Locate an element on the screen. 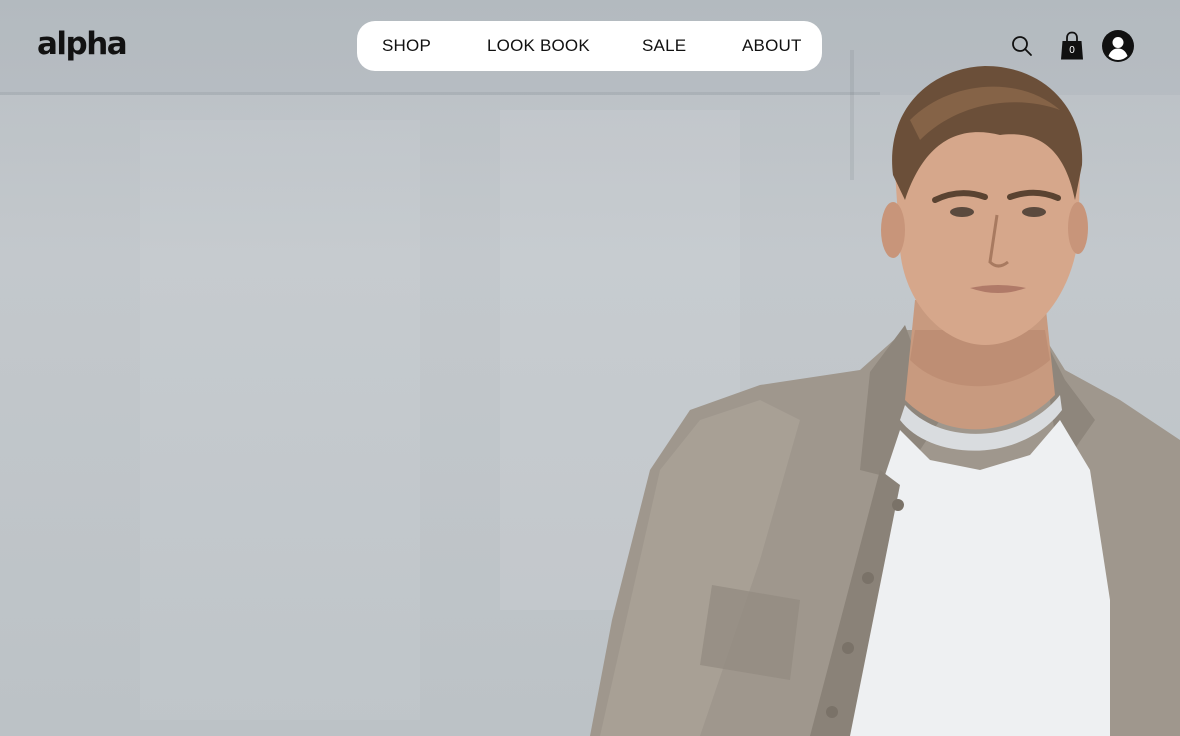  main-nav: SHOP LOOK BOOK SALE ABOUT is located at coordinates (589, 46).